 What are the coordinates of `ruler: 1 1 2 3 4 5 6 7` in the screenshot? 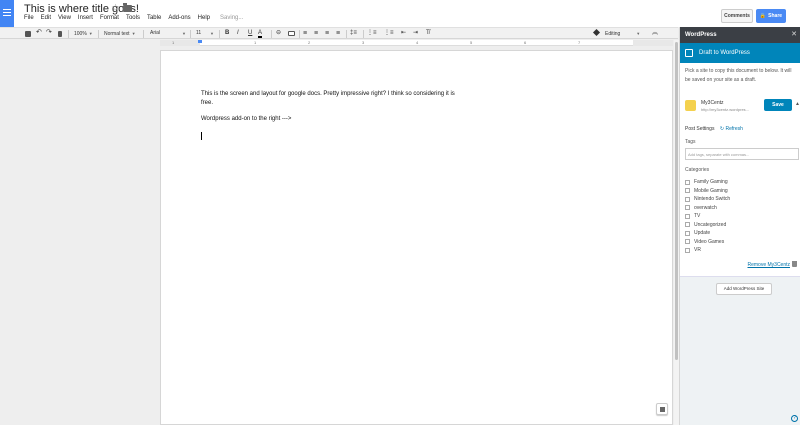 It's located at (416, 43).